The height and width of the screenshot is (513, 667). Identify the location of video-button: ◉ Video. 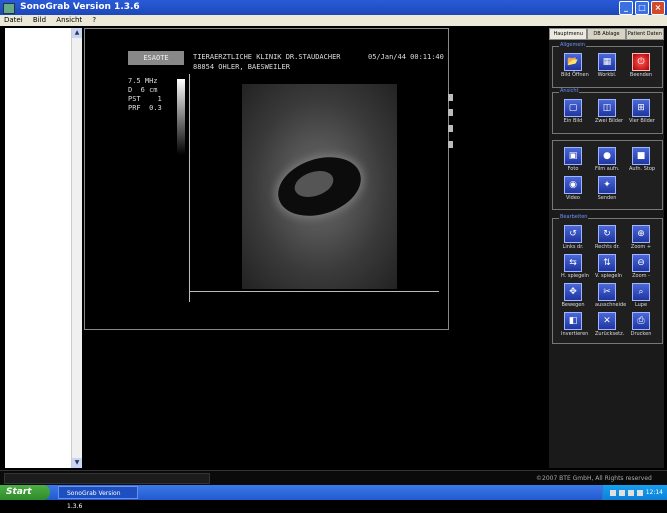
(573, 189).